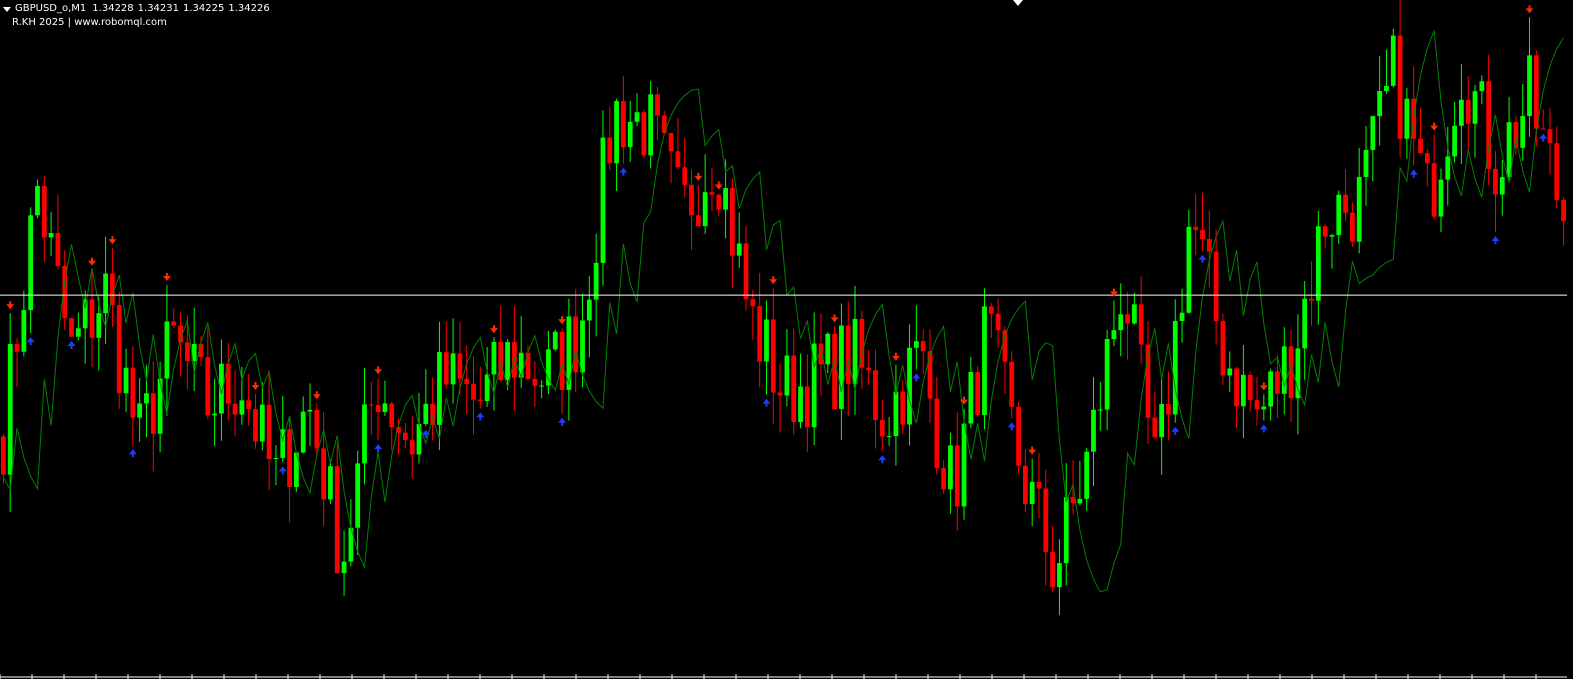 This screenshot has width=1573, height=679. Describe the element at coordinates (1018, 3) in the screenshot. I see `shift-marker-icon` at that location.